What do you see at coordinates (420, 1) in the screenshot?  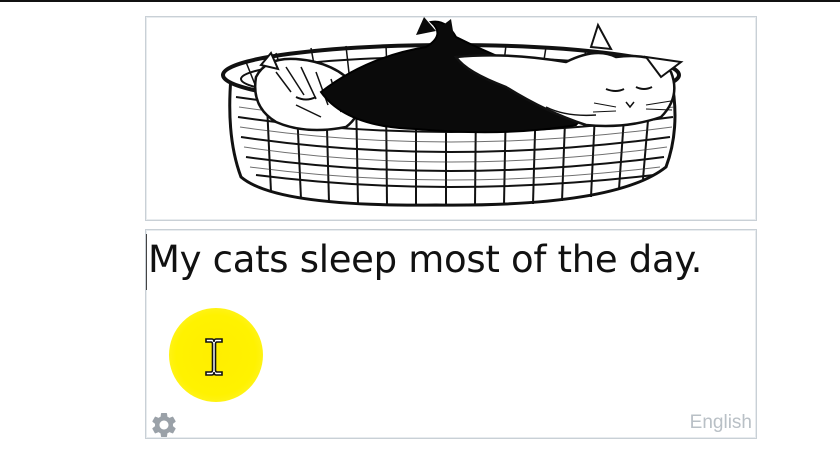 I see `window-top-border` at bounding box center [420, 1].